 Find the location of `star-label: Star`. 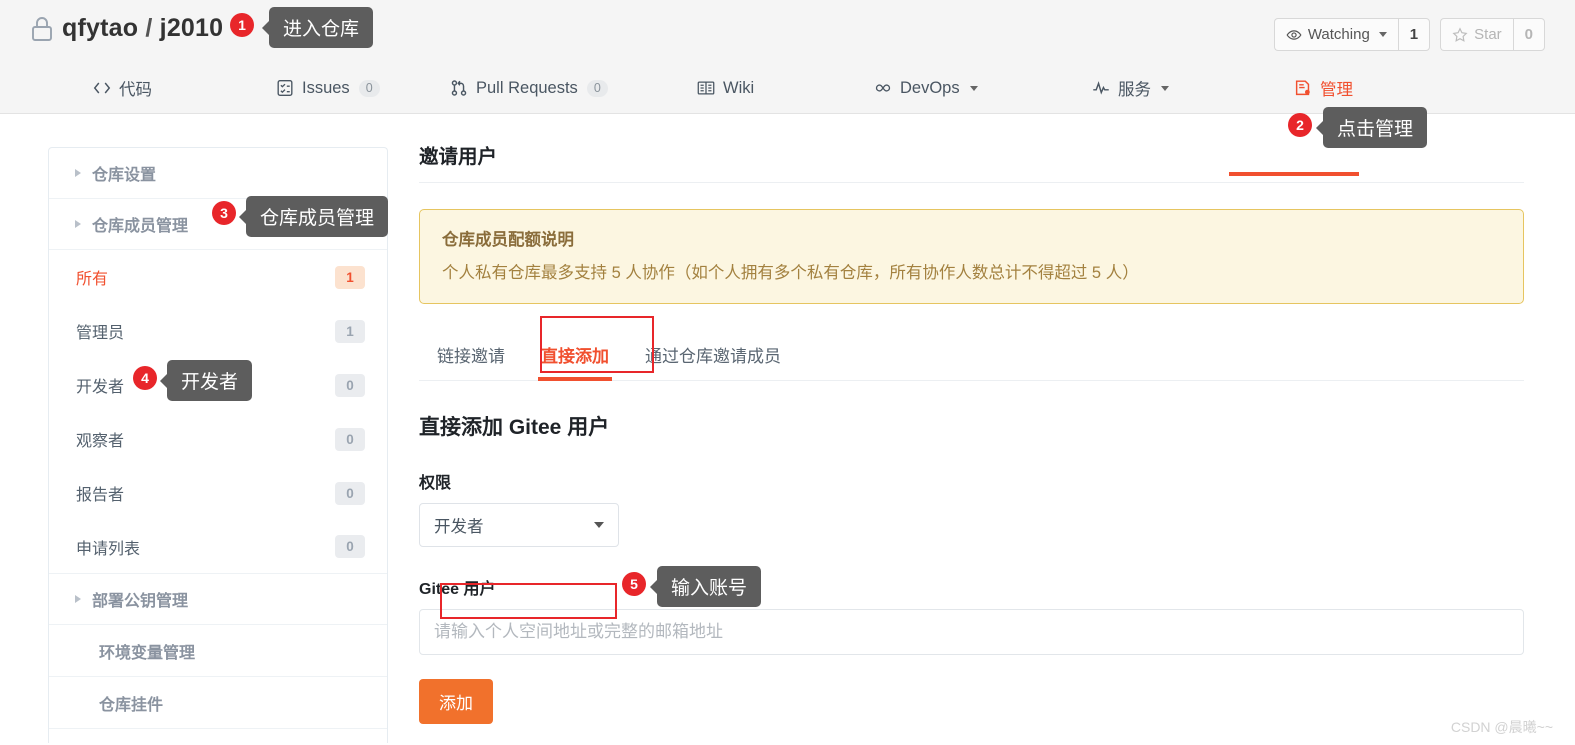

star-label: Star is located at coordinates (1488, 34).